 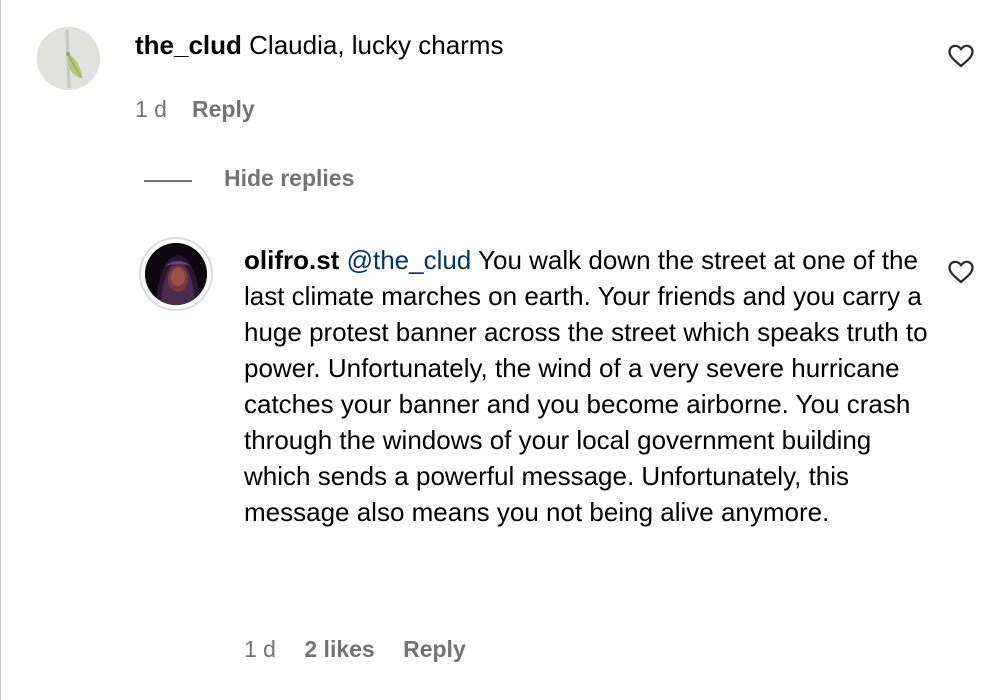 What do you see at coordinates (376, 45) in the screenshot?
I see `comment-text: Claudia, lucky charms` at bounding box center [376, 45].